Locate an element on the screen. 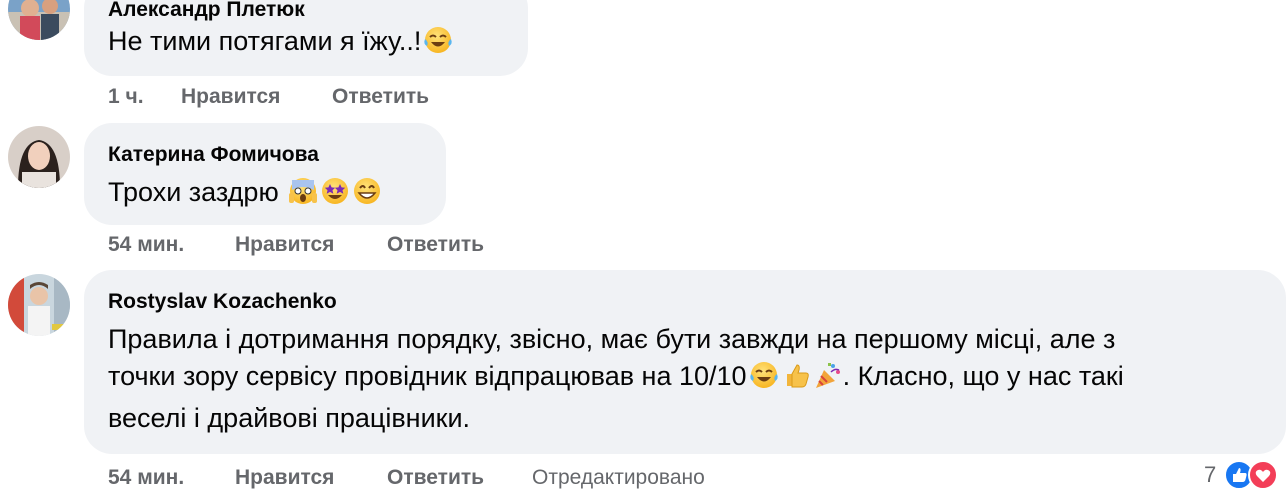 The image size is (1286, 493). grinning-face-icon is located at coordinates (367, 196).